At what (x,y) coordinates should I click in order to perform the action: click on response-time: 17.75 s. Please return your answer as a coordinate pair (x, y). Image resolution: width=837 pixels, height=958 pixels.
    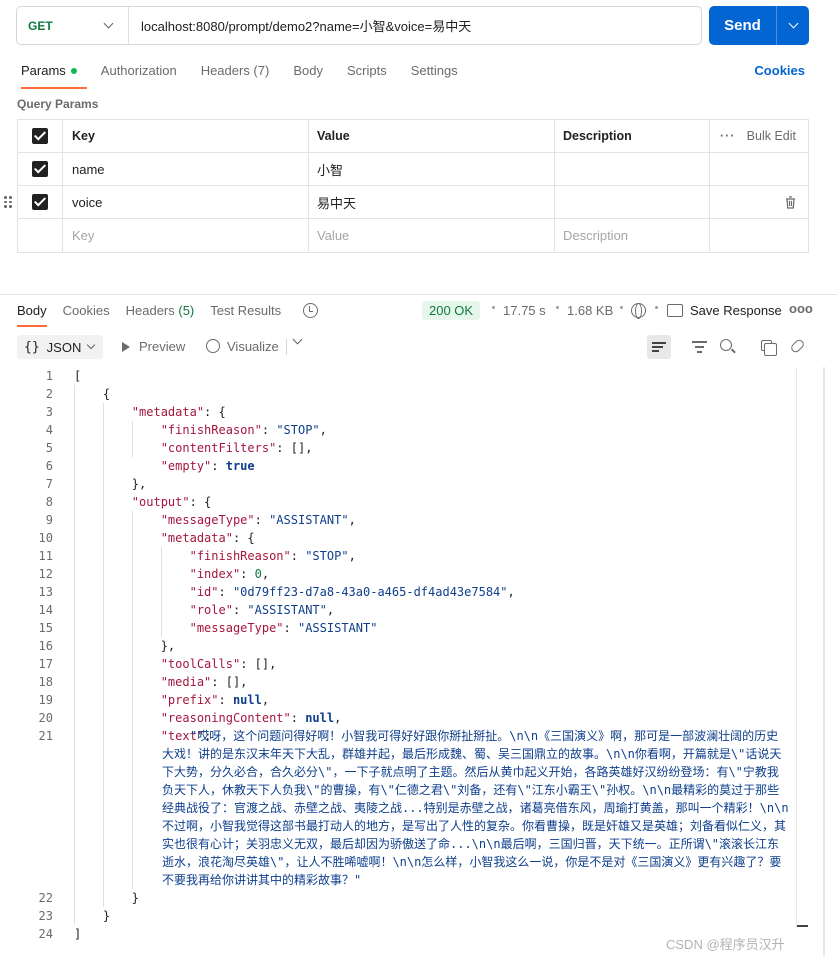
    Looking at the image, I should click on (524, 310).